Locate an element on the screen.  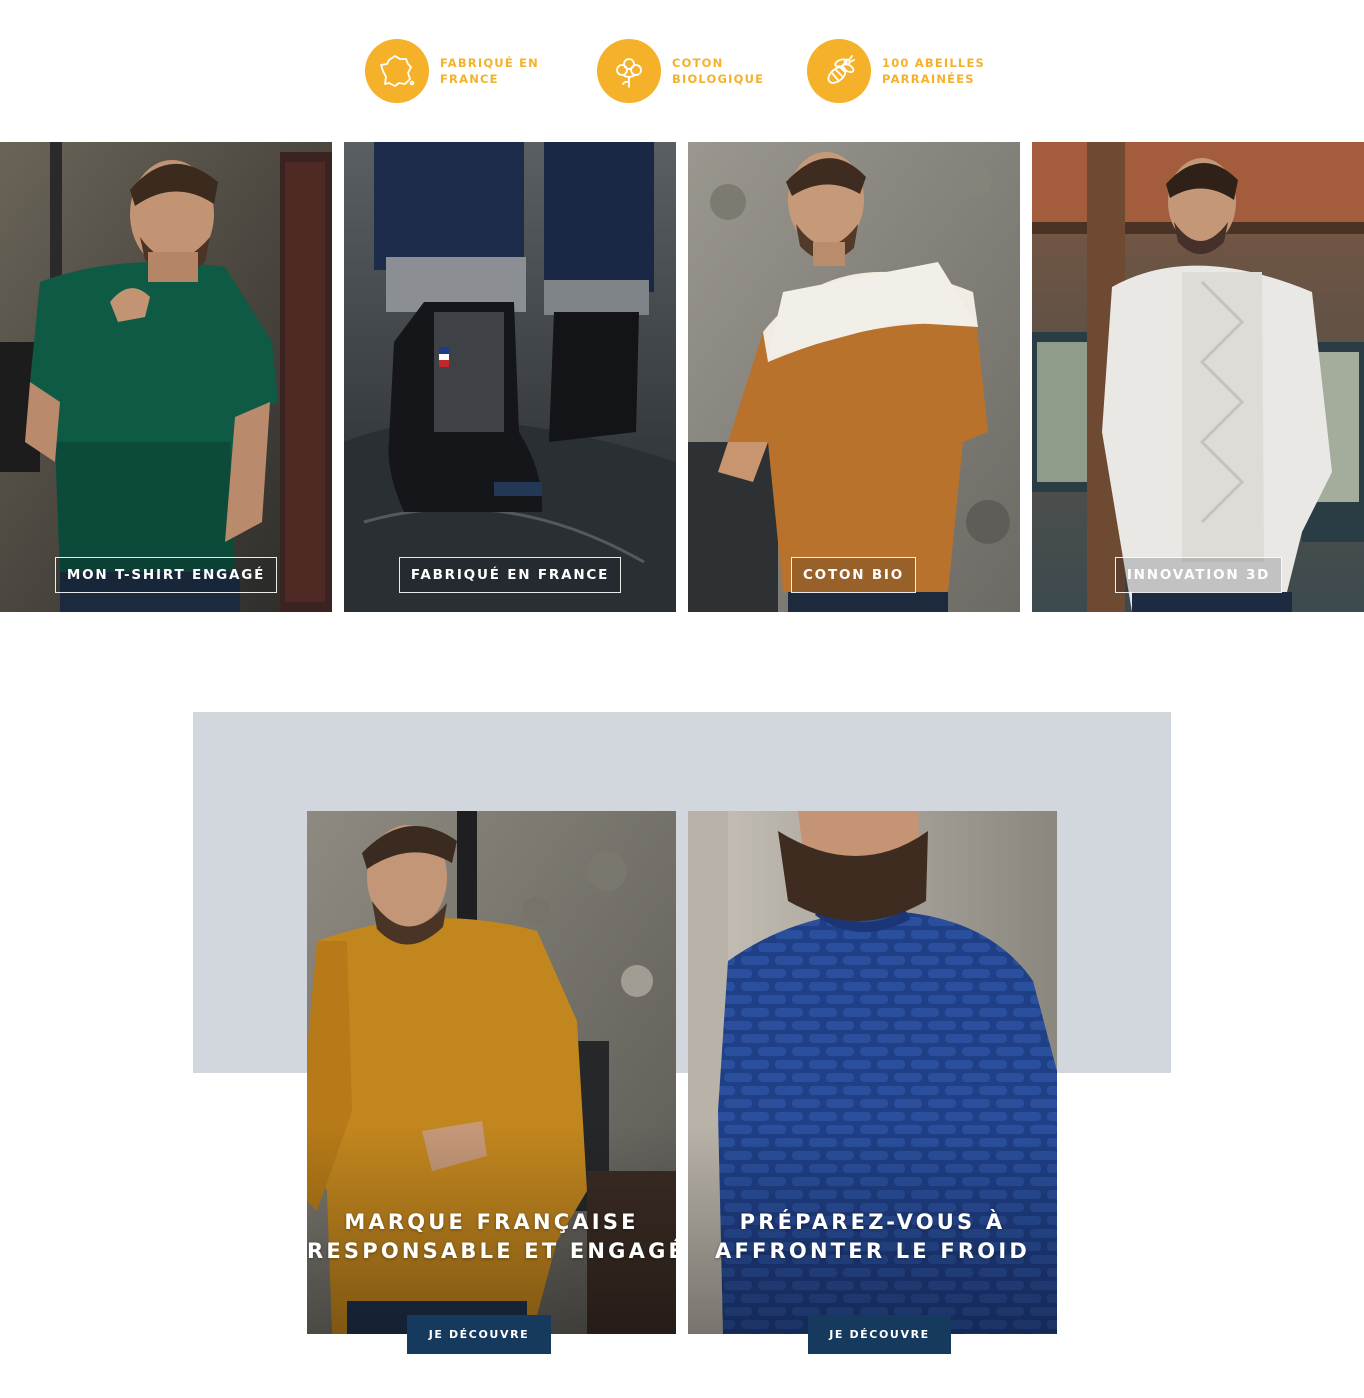
man-green-tshirt-photo is located at coordinates (166, 377).